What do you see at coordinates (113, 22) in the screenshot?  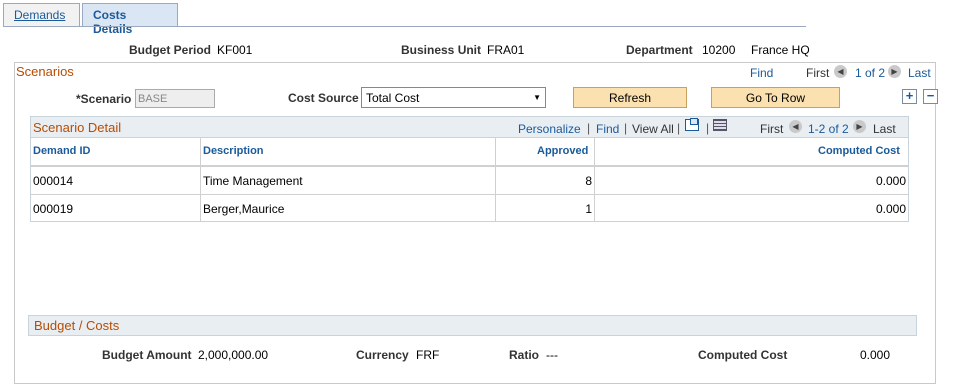 I see `tab-costs-details-label: Costs Details` at bounding box center [113, 22].